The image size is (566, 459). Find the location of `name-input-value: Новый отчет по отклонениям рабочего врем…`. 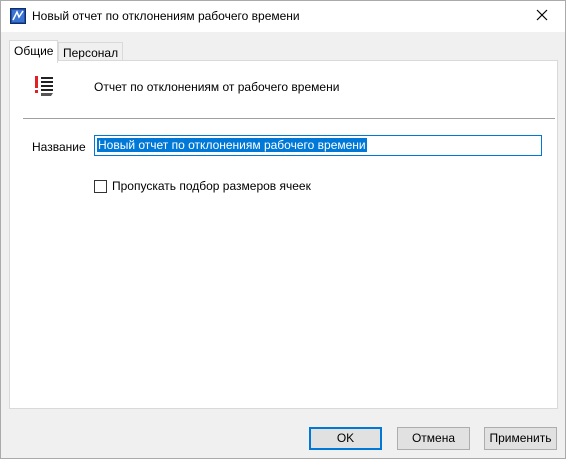

name-input-value: Новый отчет по отклонениям рабочего врем… is located at coordinates (232, 145).